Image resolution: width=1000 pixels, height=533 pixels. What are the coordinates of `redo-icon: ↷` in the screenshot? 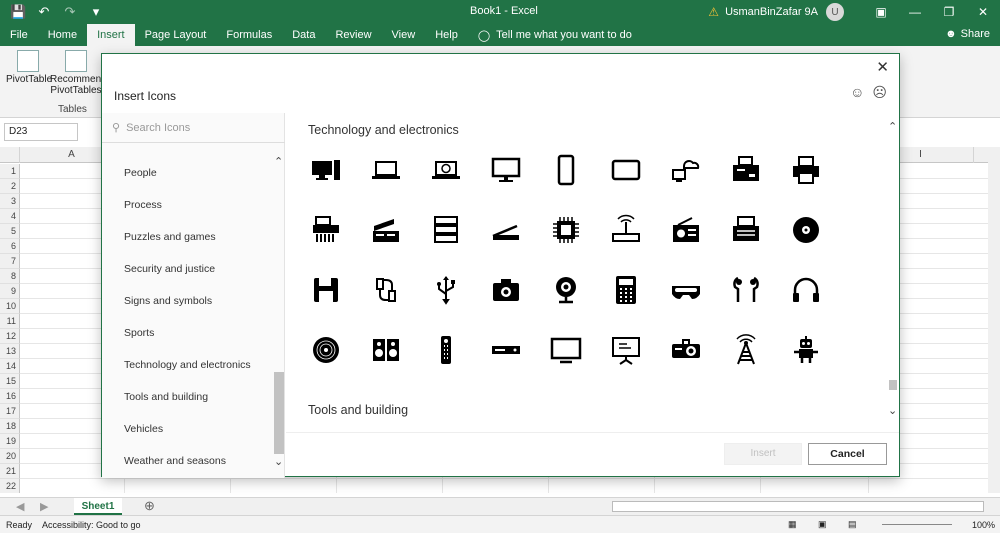 It's located at (70, 12).